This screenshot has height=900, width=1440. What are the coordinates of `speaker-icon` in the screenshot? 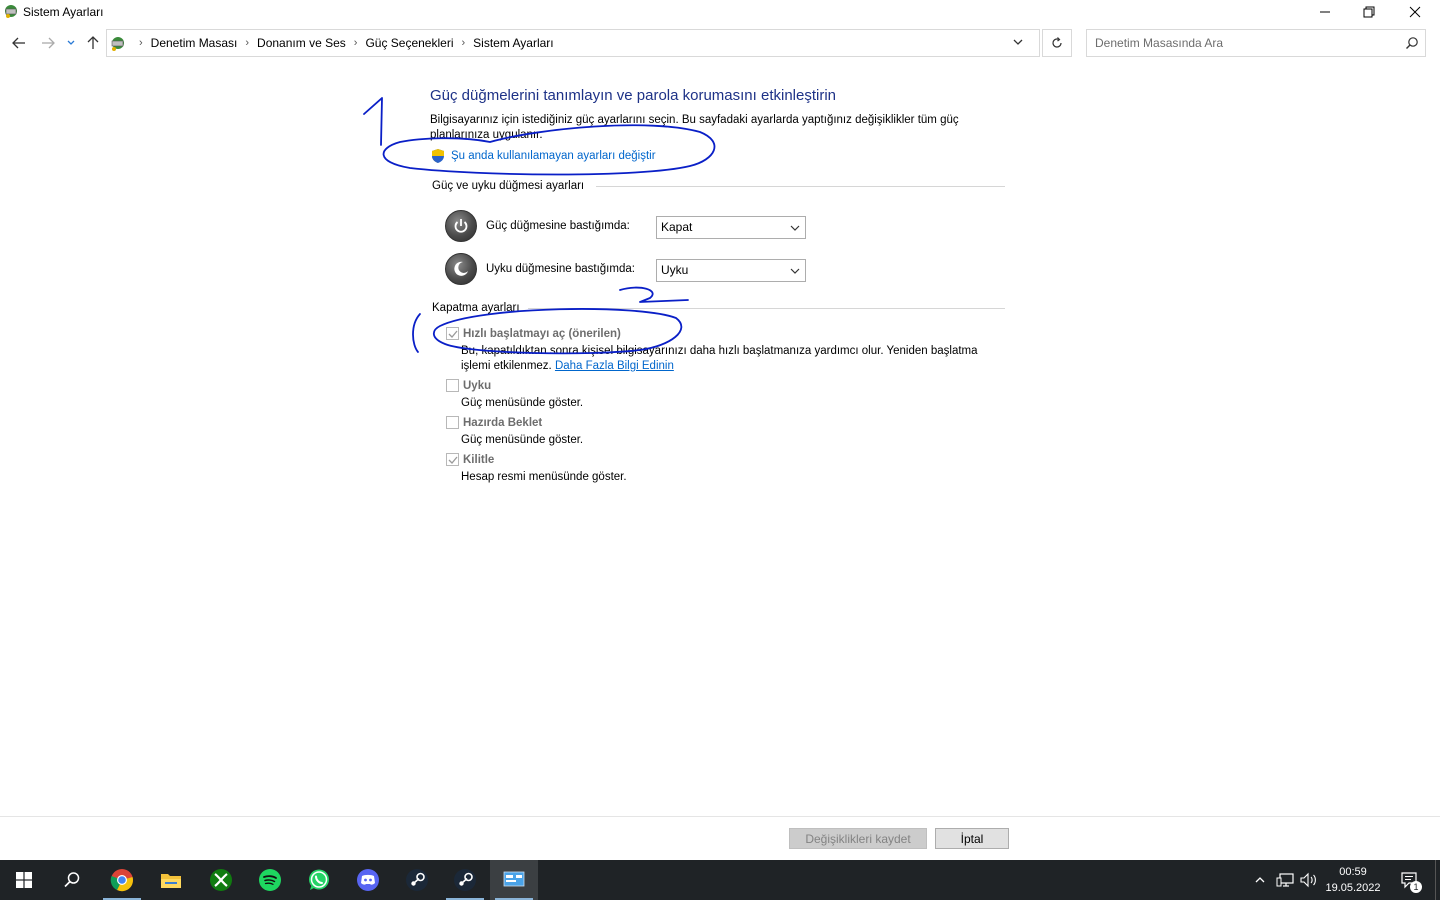 It's located at (1308, 880).